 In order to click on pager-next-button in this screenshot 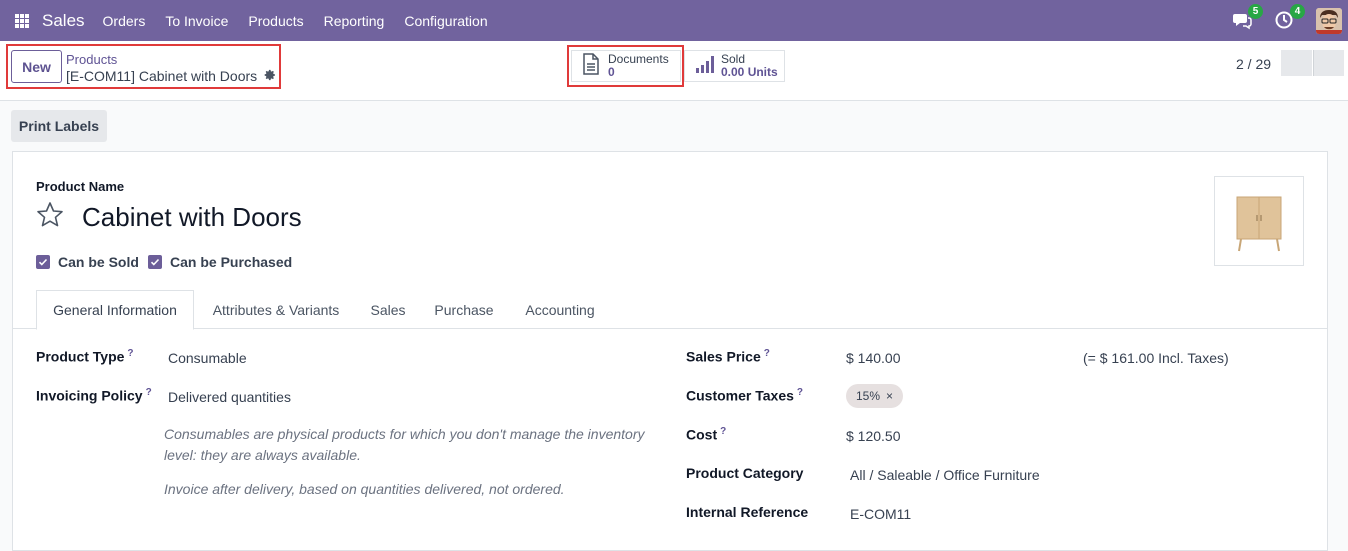, I will do `click(1328, 63)`.